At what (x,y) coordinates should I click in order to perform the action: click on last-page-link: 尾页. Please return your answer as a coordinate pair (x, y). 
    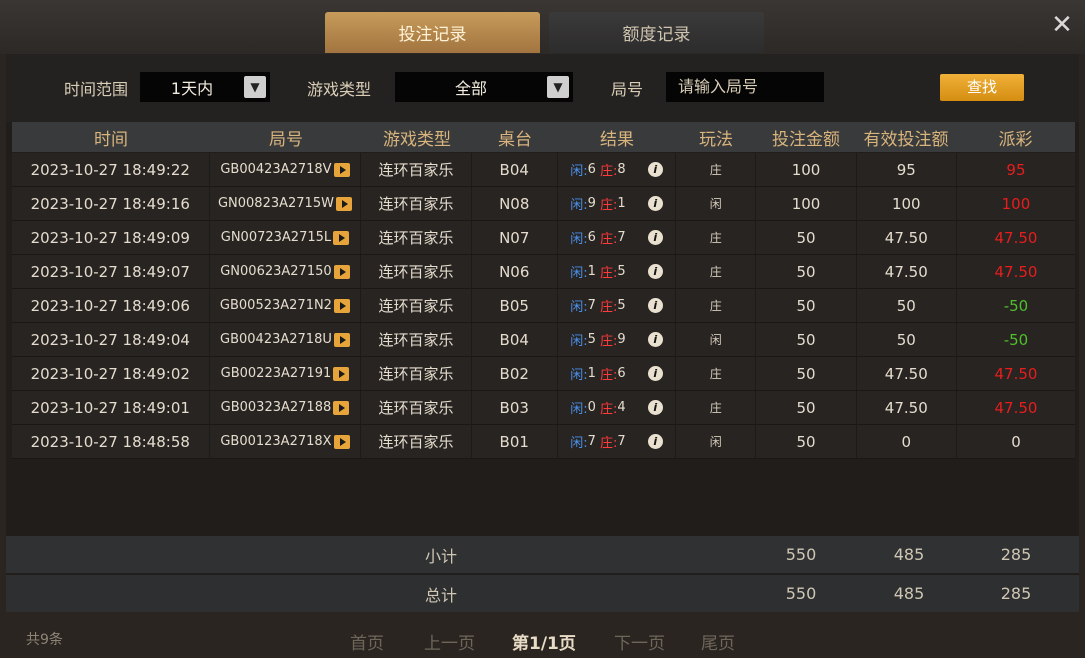
    Looking at the image, I should click on (718, 641).